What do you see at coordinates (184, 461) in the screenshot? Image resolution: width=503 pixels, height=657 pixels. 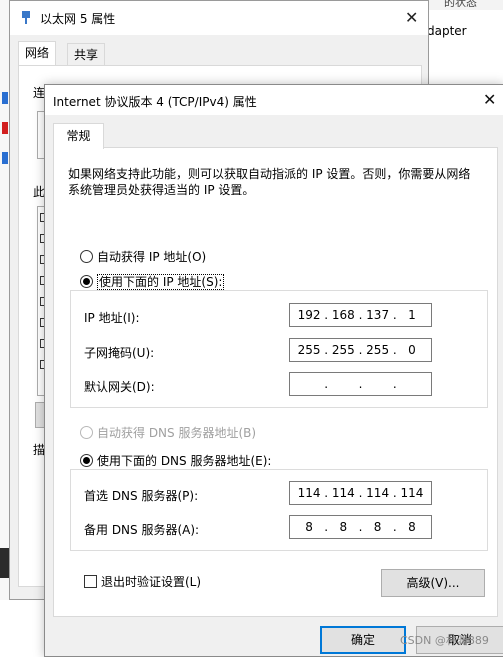 I see `dns-manual-label: 使用下面的 DNS 服务器地址(E):` at bounding box center [184, 461].